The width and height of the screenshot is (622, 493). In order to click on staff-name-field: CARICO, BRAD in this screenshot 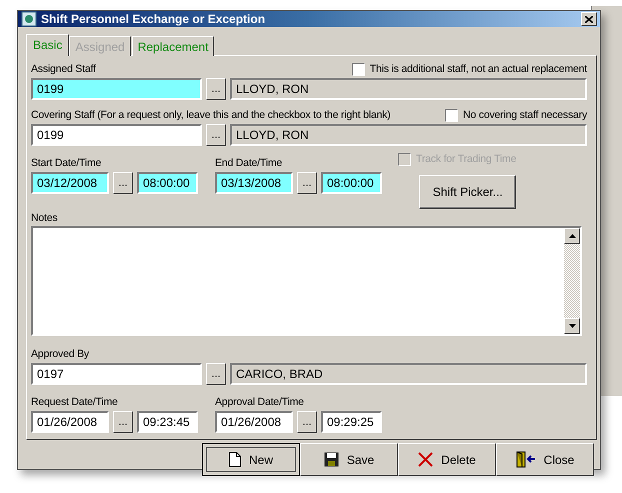, I will do `click(408, 374)`.